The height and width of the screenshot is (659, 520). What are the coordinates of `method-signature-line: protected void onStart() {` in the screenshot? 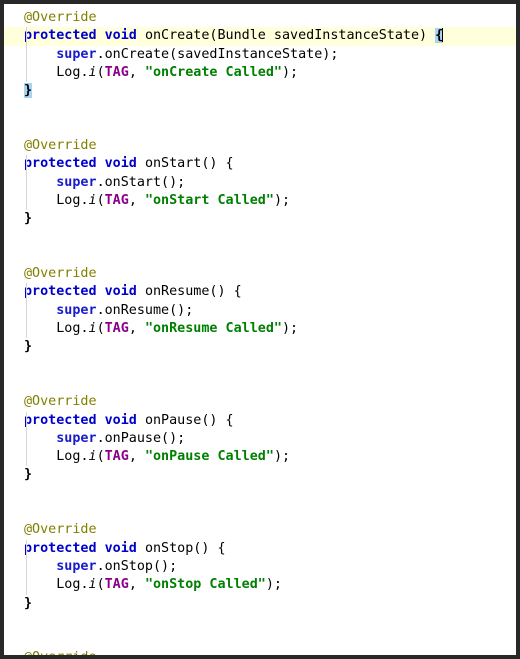 It's located at (260, 164).